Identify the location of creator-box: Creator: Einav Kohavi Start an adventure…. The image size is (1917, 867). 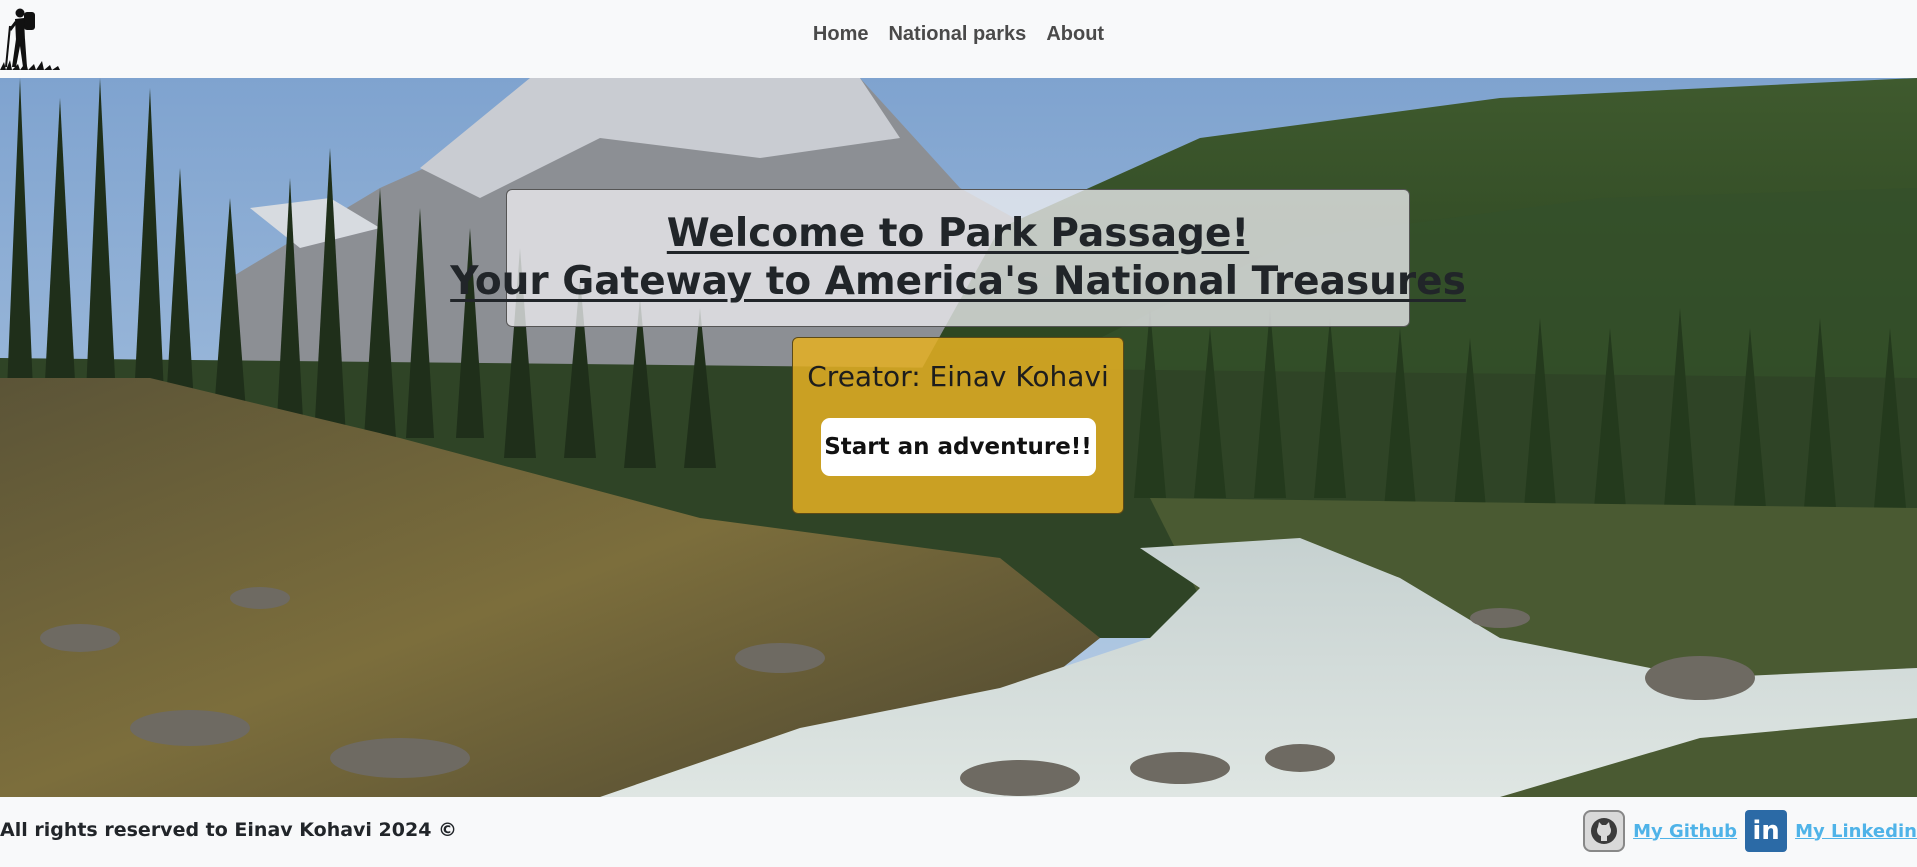
(958, 425).